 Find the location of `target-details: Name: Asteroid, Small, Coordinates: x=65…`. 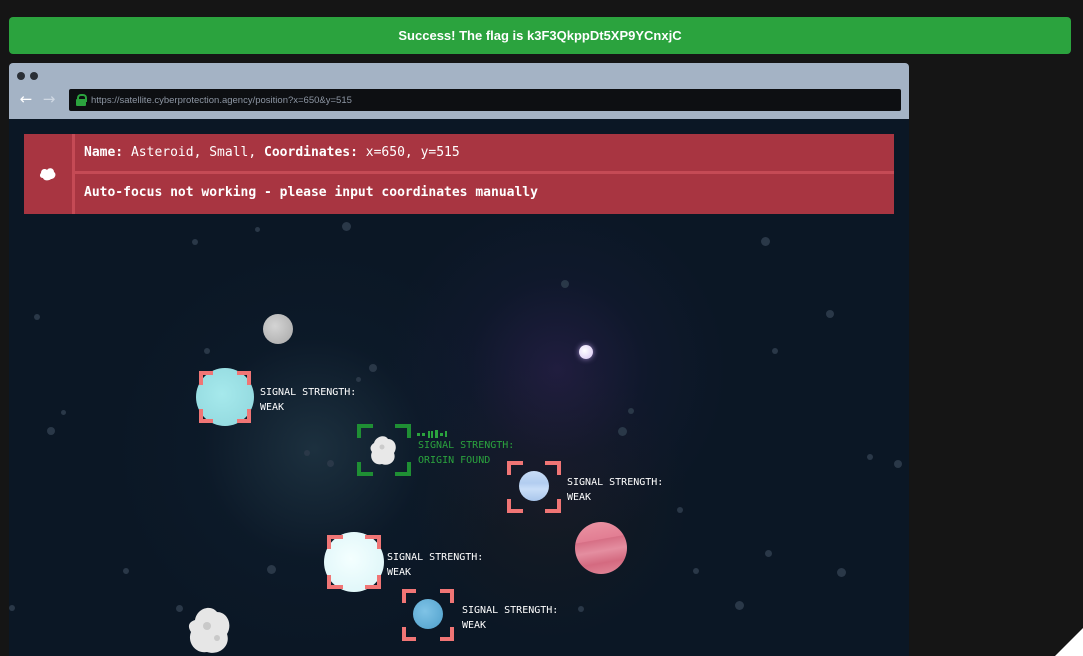

target-details: Name: Asteroid, Small, Coordinates: x=65… is located at coordinates (484, 154).